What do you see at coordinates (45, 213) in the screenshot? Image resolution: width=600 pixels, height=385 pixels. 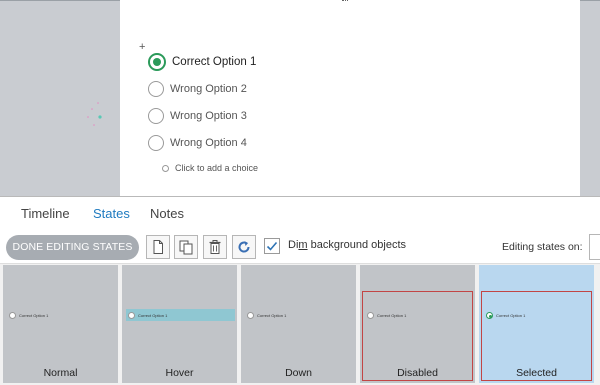 I see `tab-timeline: Timeline` at bounding box center [45, 213].